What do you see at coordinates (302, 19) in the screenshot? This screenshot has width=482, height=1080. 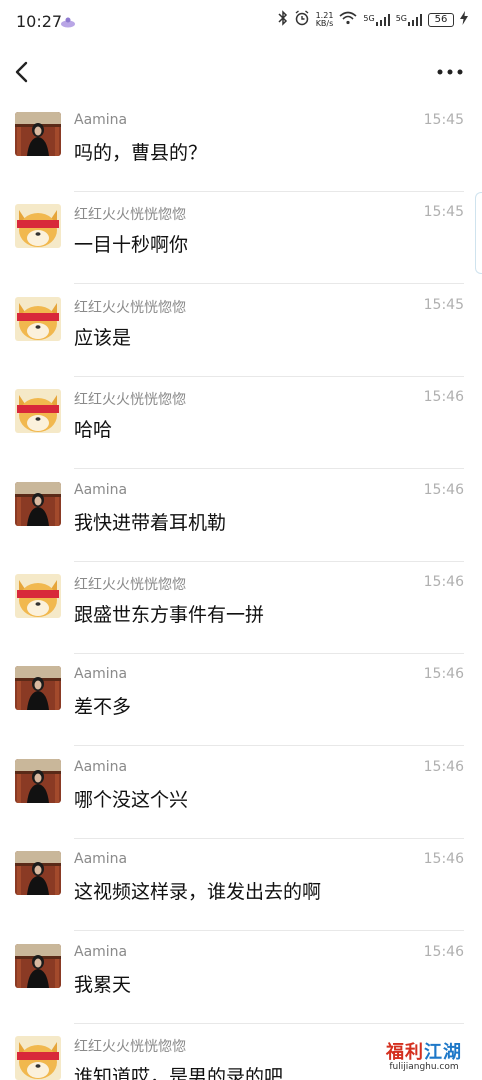 I see `alarm-clock-icon` at bounding box center [302, 19].